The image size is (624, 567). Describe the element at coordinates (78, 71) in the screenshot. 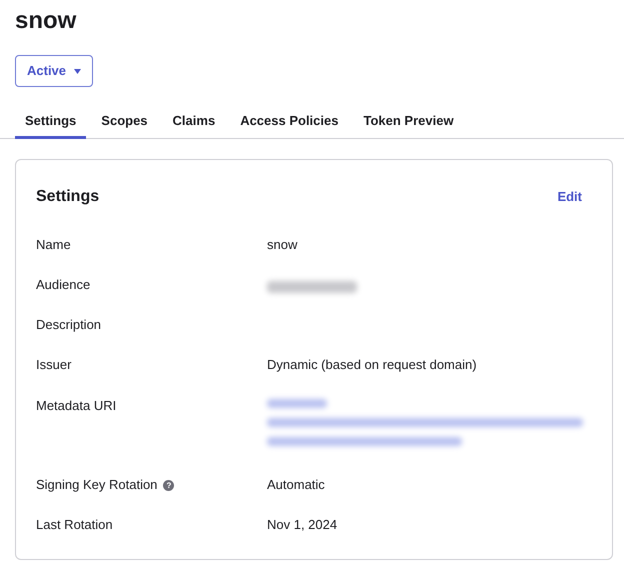

I see `caret-icon` at that location.